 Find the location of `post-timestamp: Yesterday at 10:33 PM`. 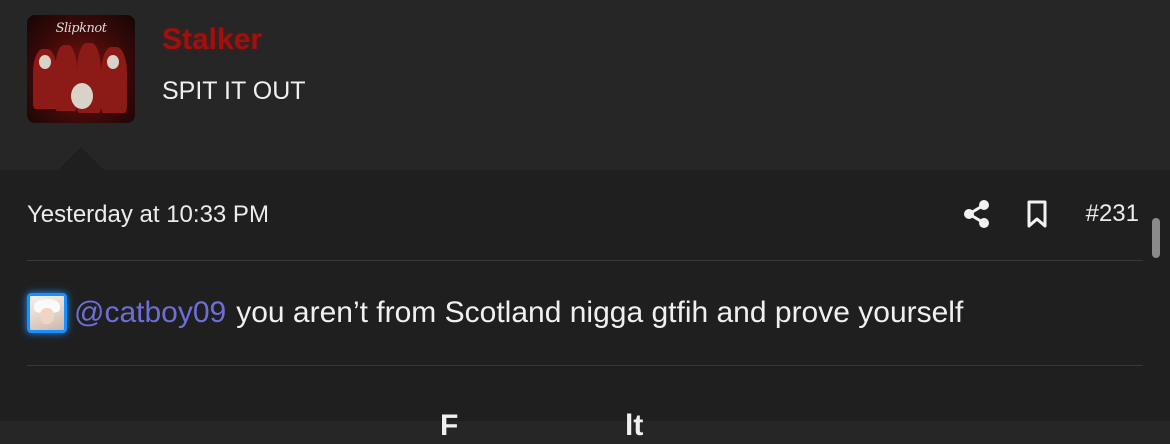

post-timestamp: Yesterday at 10:33 PM is located at coordinates (148, 215).